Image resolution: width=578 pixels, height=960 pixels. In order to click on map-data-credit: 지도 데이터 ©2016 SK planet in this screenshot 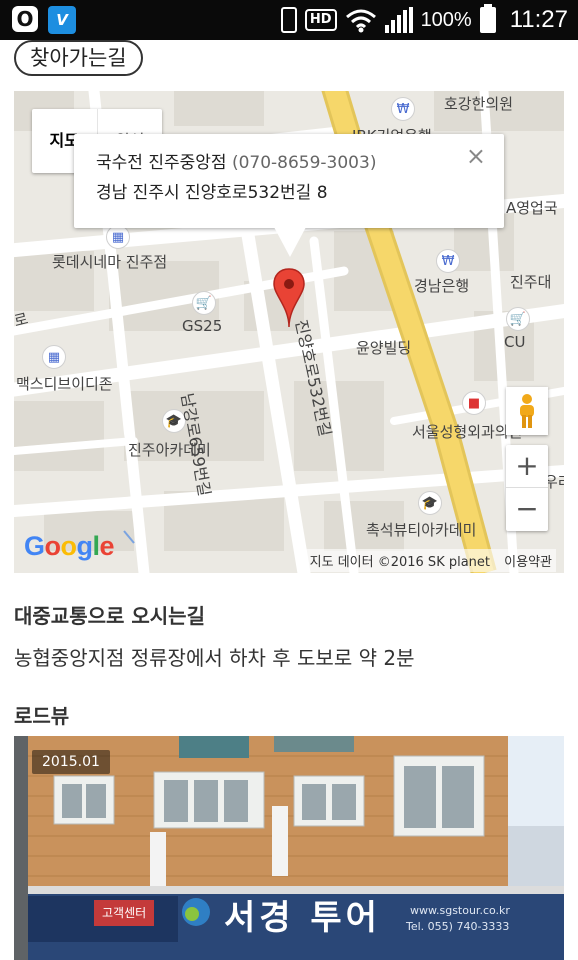, I will do `click(400, 562)`.